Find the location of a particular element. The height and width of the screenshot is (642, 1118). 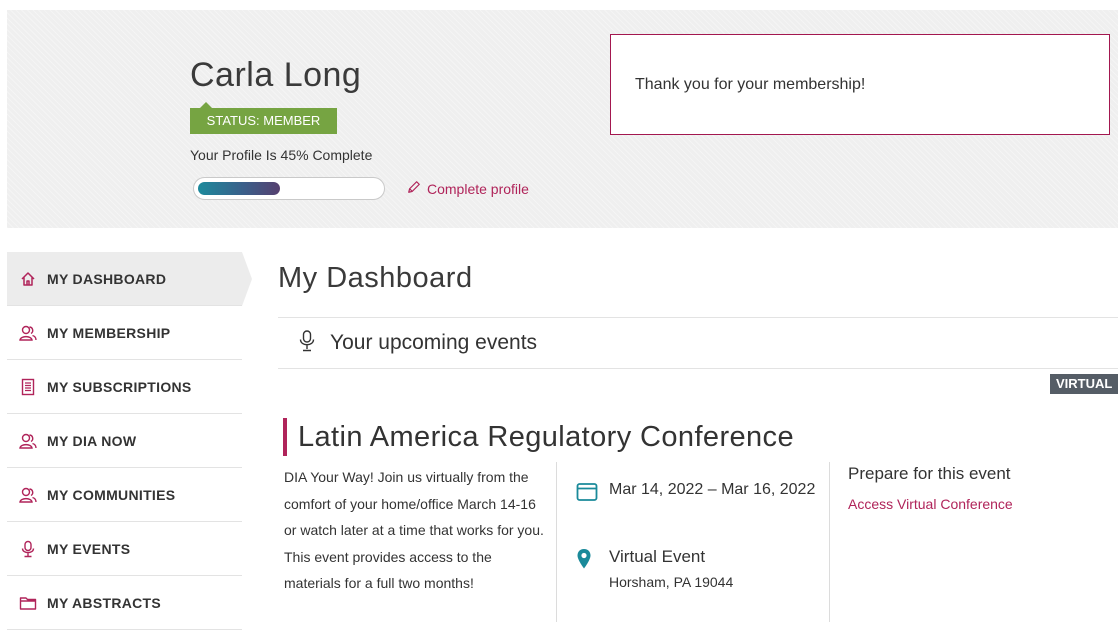

prepare-title: Prepare for this event is located at coordinates (929, 473).